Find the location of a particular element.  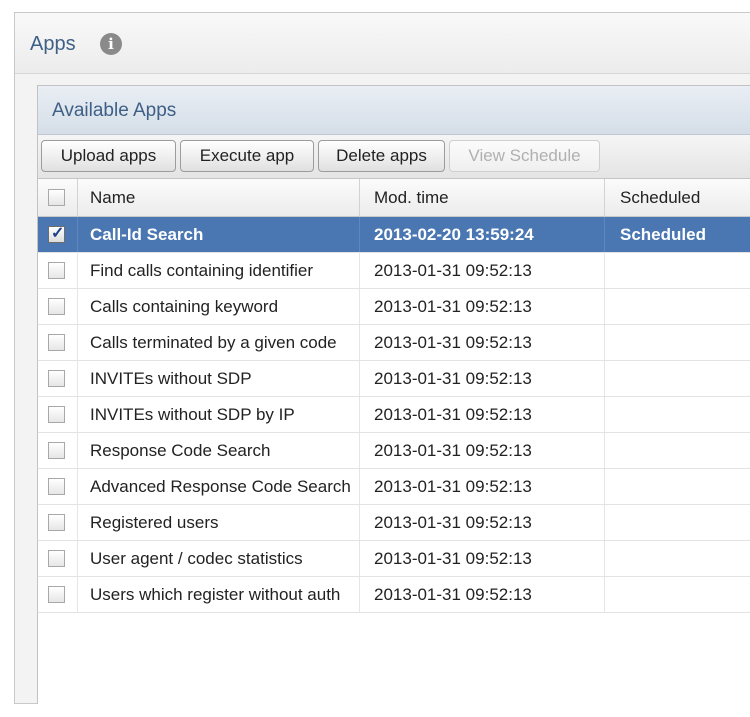

available-apps-title: Available Apps is located at coordinates (114, 110).